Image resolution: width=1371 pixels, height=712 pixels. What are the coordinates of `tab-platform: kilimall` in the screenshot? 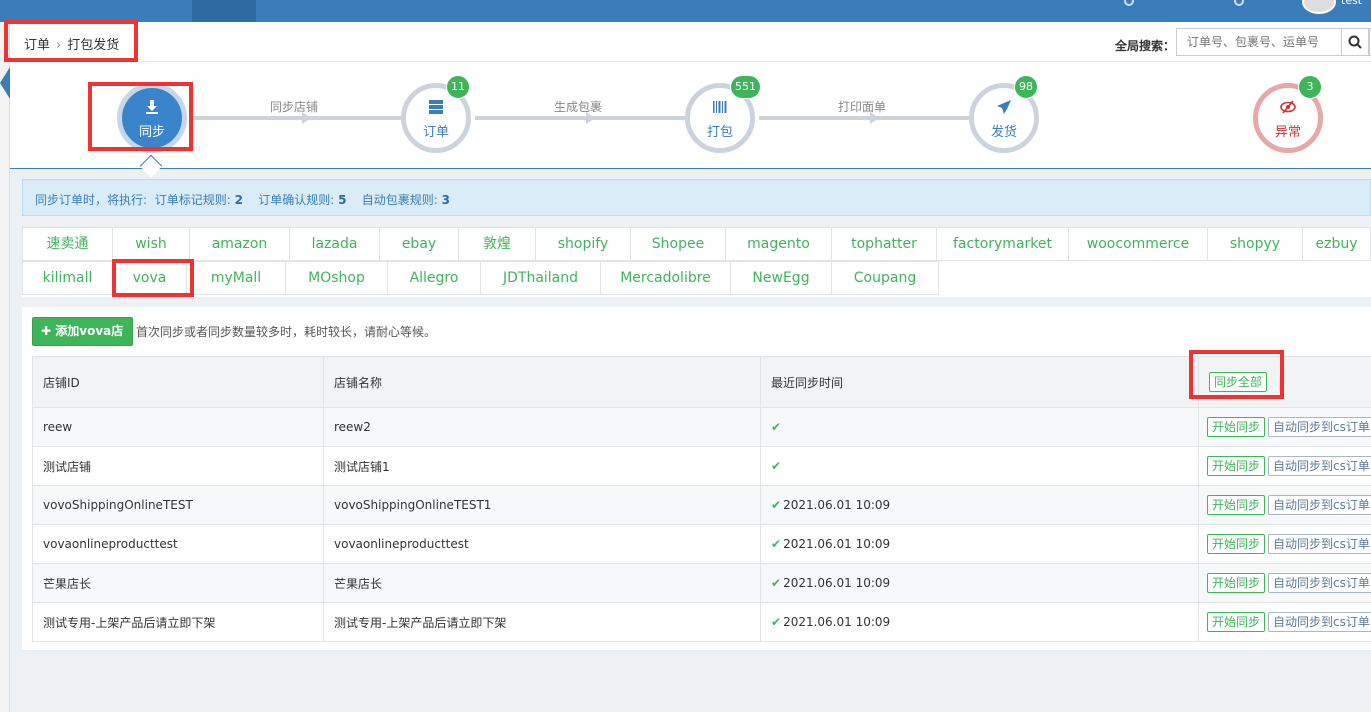 It's located at (67, 278).